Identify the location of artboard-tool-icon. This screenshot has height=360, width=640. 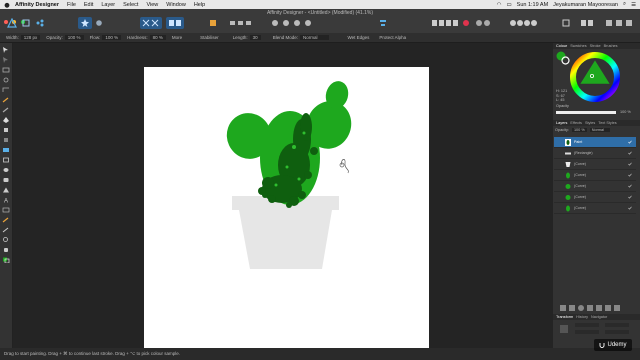
(6, 70).